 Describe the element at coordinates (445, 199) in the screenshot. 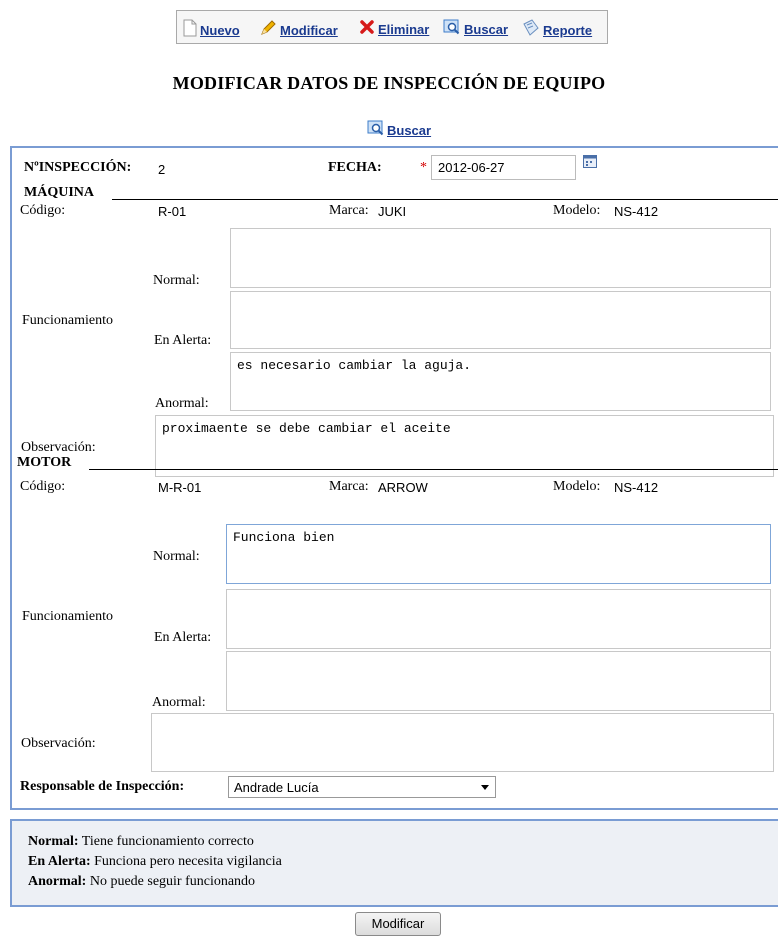

I see `maquina-divider` at that location.